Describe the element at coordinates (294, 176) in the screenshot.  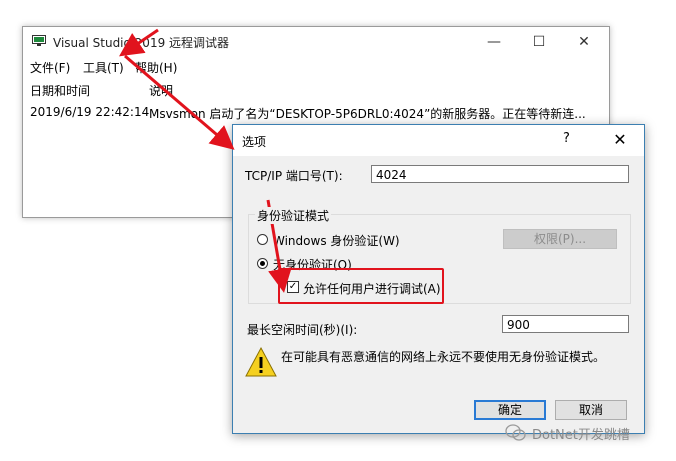
I see `port-label: TCP/IP 端口号(T):` at that location.